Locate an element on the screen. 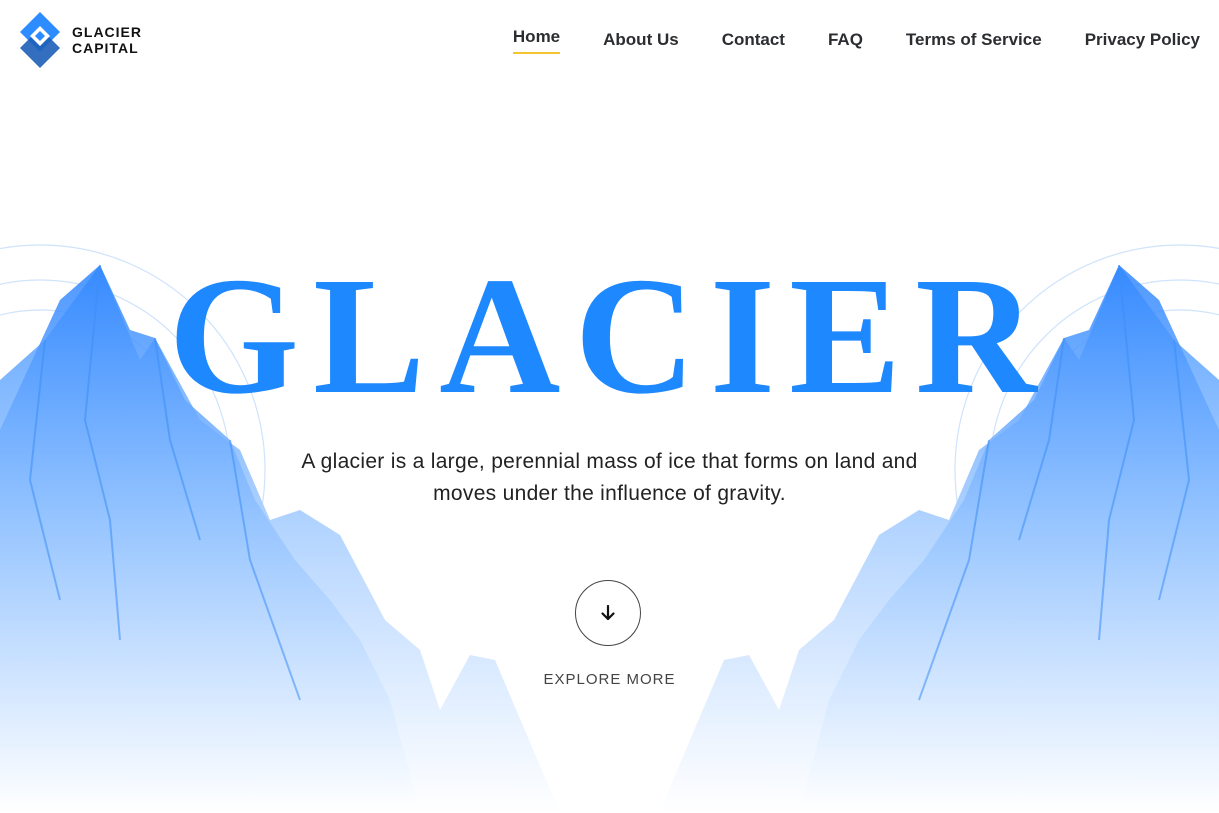  brand-logo: GLACIER CAPITAL is located at coordinates (81, 40).